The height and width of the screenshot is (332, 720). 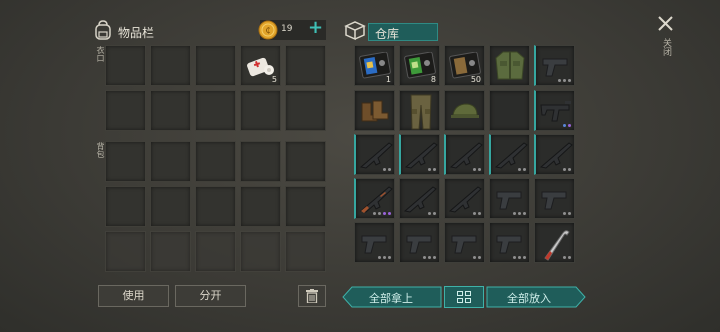 What do you see at coordinates (136, 33) in the screenshot?
I see `inventory-title: 物品栏` at bounding box center [136, 33].